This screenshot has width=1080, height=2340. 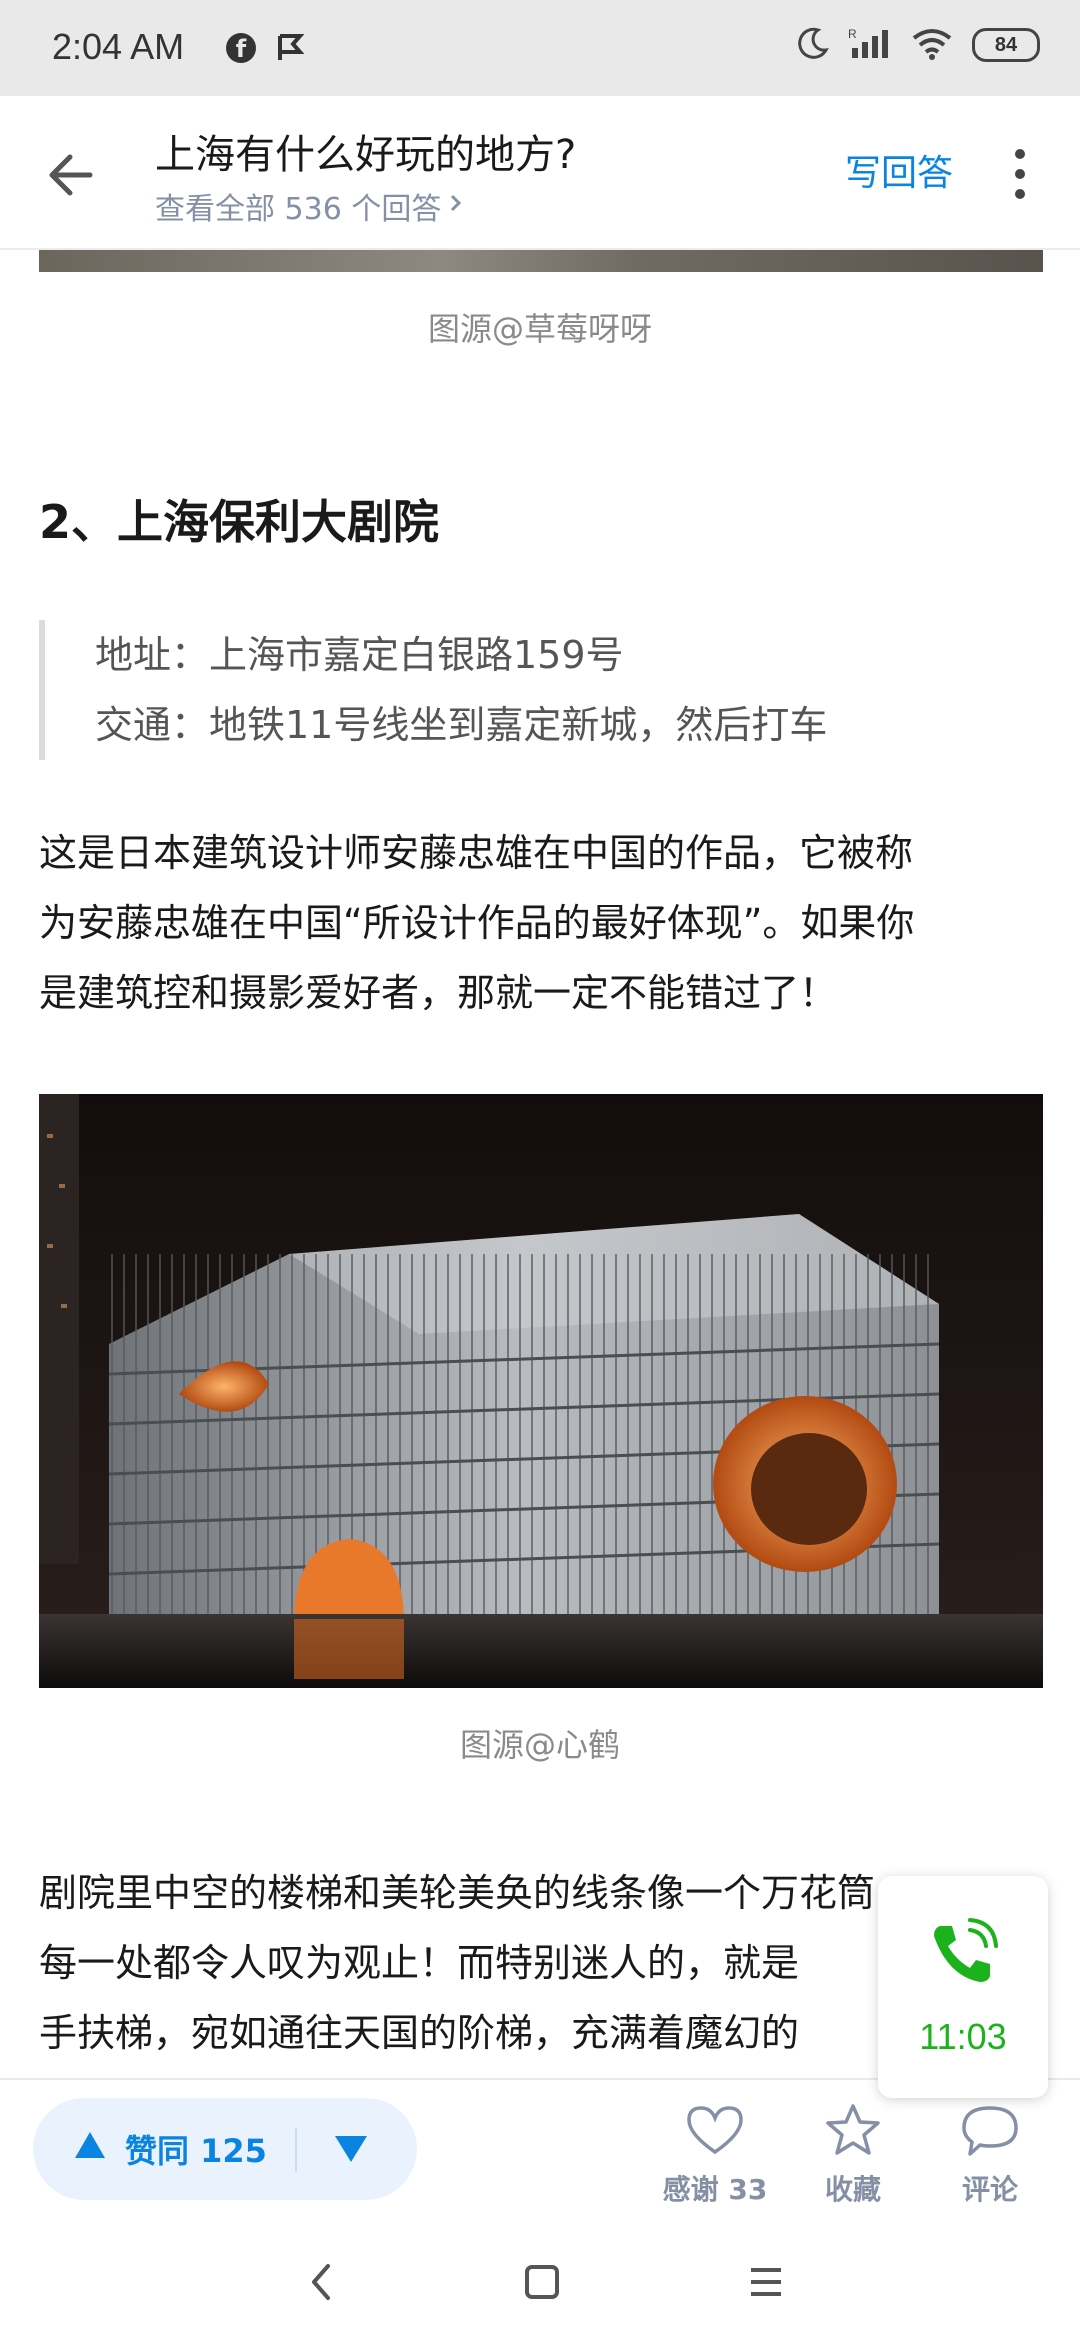 What do you see at coordinates (461, 725) in the screenshot?
I see `transport-text: 交通：地铁11号线坐到嘉定新城，然后打车` at bounding box center [461, 725].